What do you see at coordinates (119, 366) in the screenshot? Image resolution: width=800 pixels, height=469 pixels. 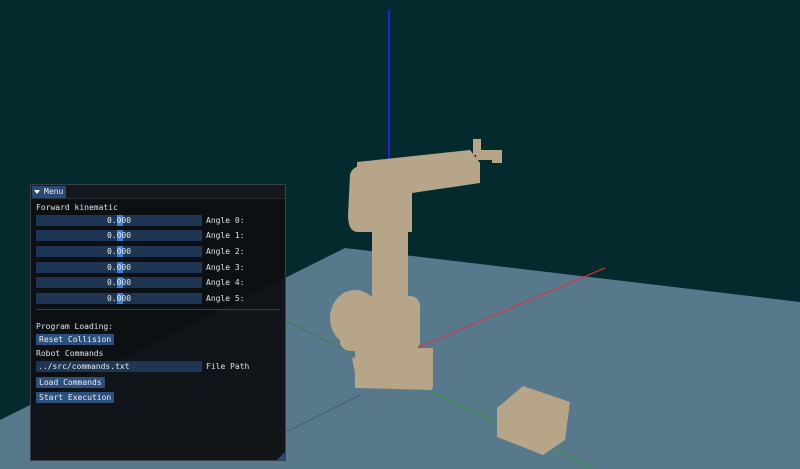 I see `file-path-input: ../src/commands.txt` at bounding box center [119, 366].